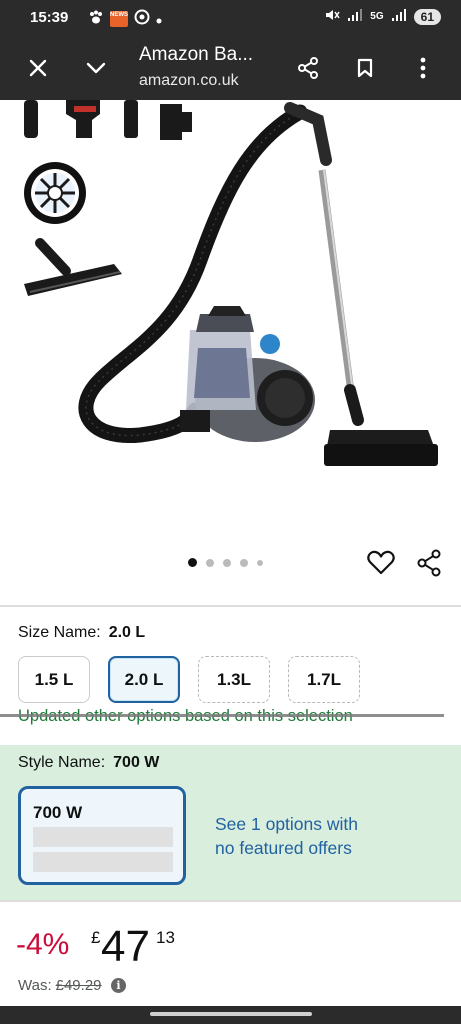 The image size is (461, 1024). I want to click on network-type: 5G, so click(377, 16).